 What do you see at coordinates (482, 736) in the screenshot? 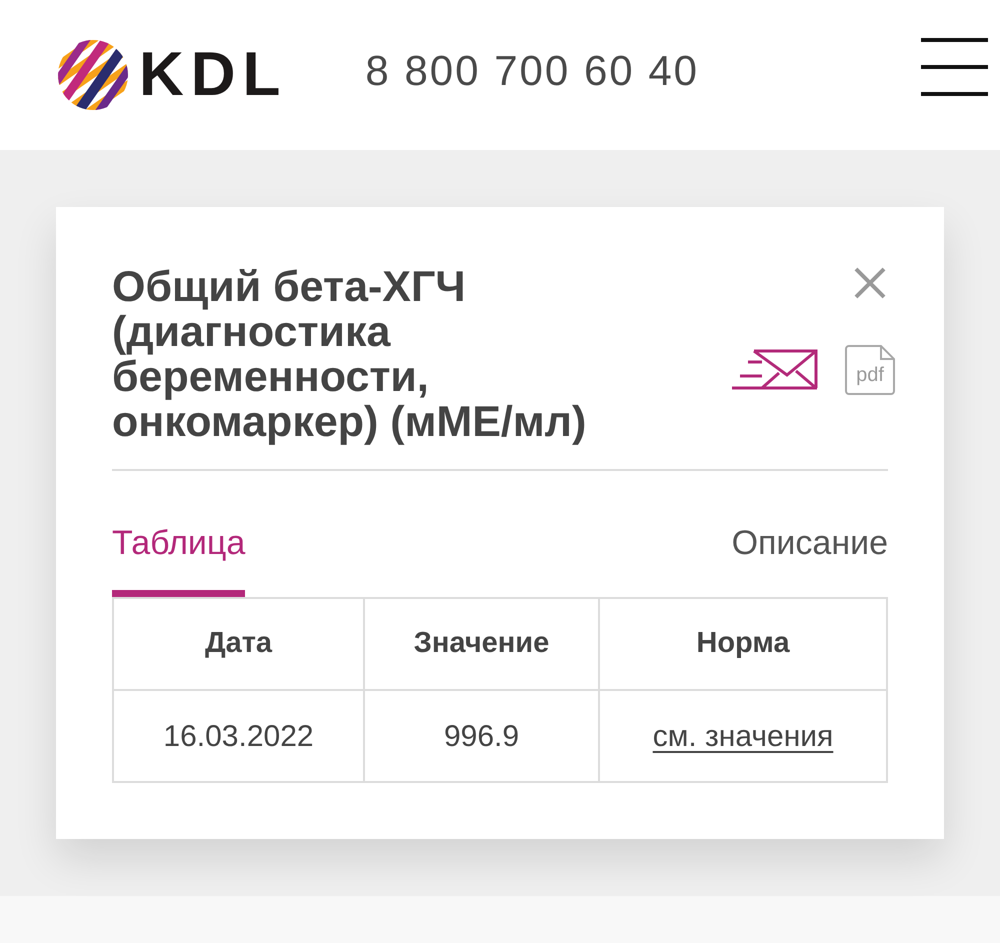
I see `table-cell: 996.9` at bounding box center [482, 736].